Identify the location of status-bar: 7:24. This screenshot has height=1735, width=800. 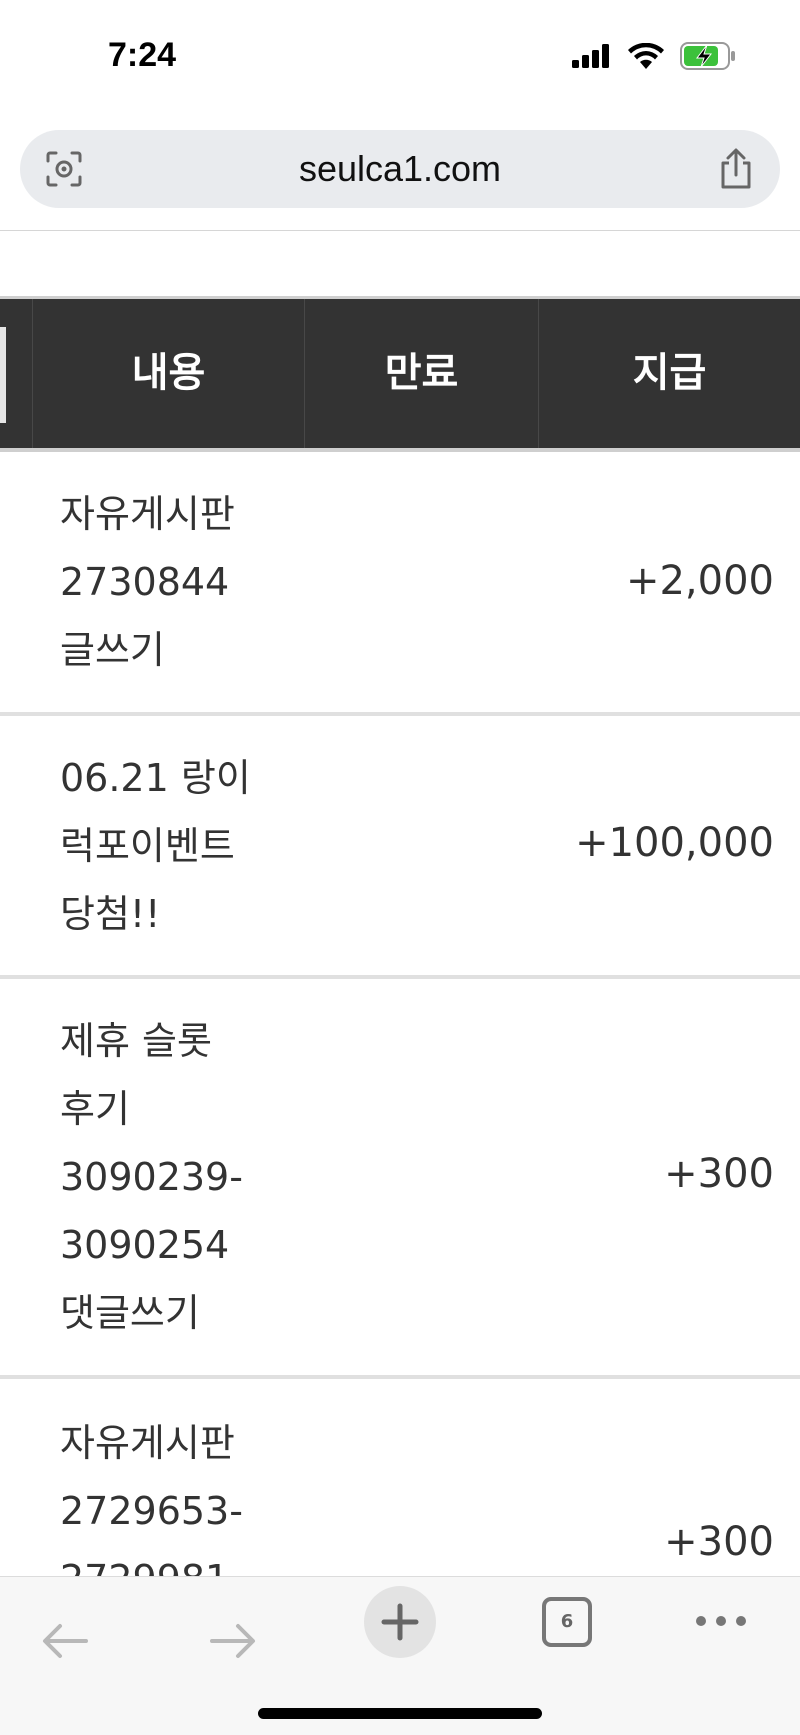
(400, 59).